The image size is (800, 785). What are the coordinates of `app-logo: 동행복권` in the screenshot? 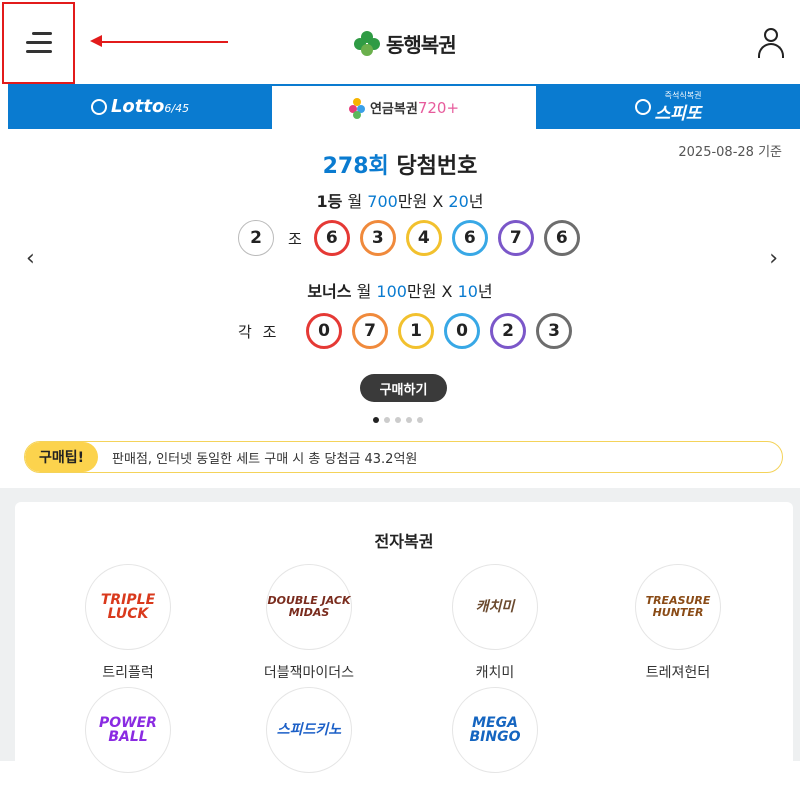 It's located at (405, 43).